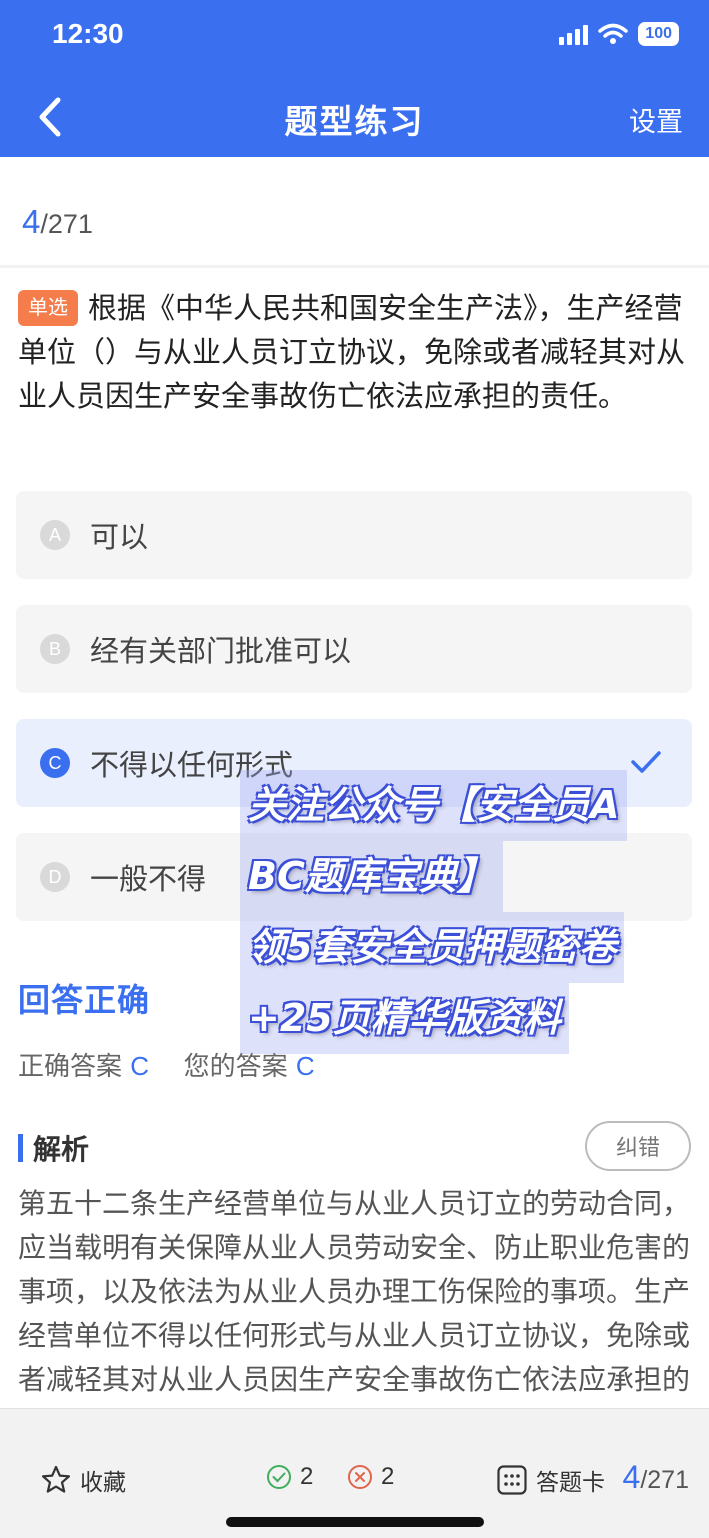 Image resolution: width=709 pixels, height=1538 pixels. What do you see at coordinates (360, 1477) in the screenshot?
I see `wrong-count-icon` at bounding box center [360, 1477].